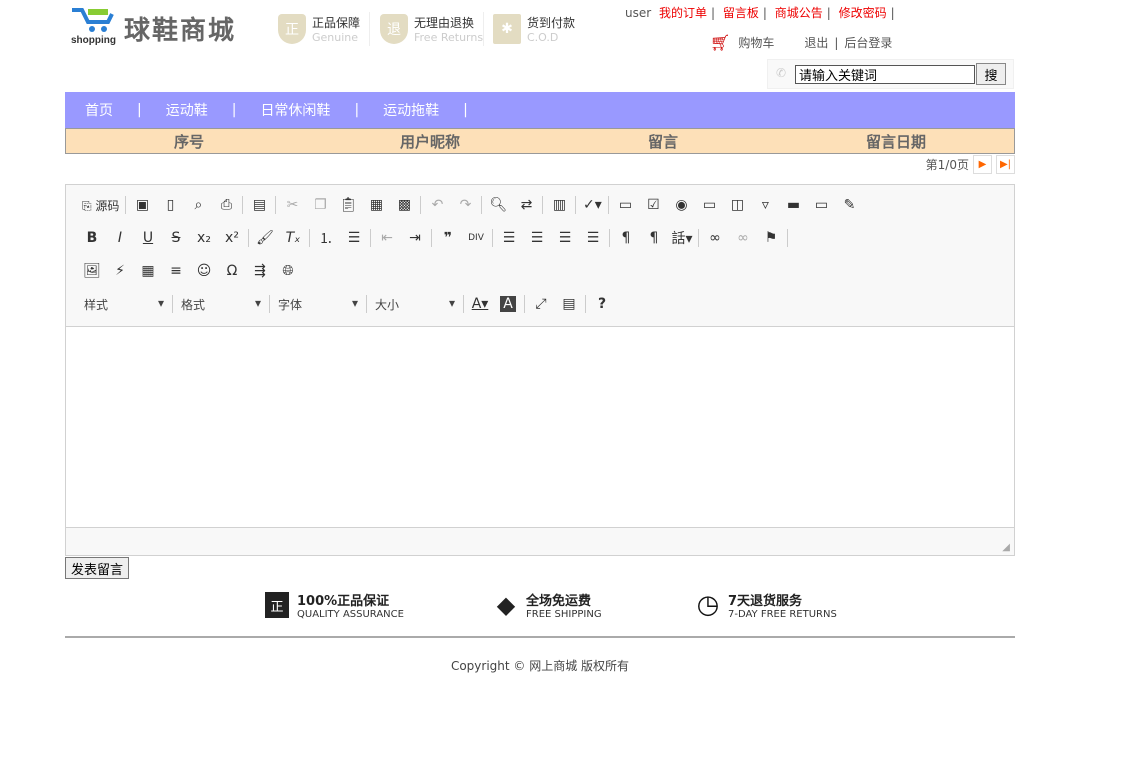  Describe the element at coordinates (265, 238) in the screenshot. I see `copy-format-icon: 🖌︎` at that location.